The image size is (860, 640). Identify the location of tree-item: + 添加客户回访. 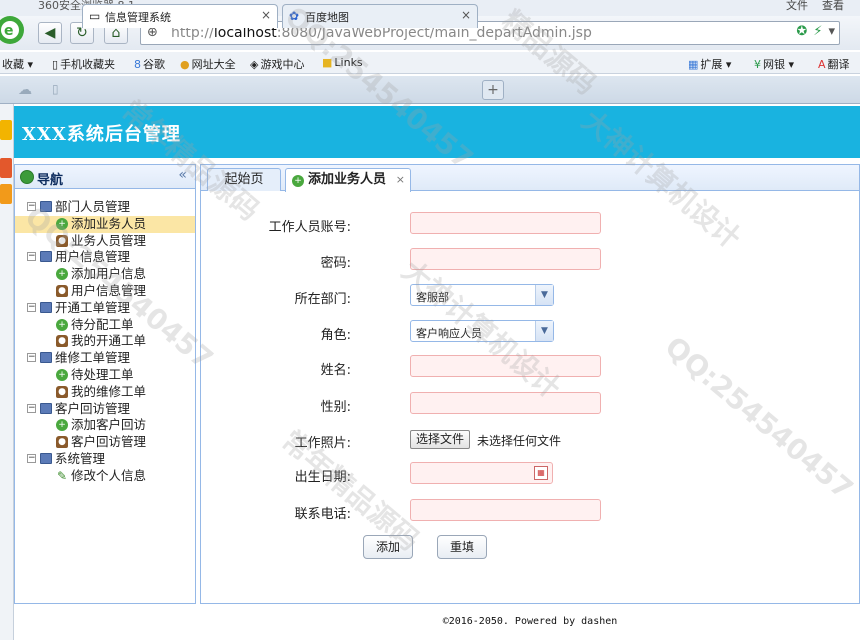
(105, 425).